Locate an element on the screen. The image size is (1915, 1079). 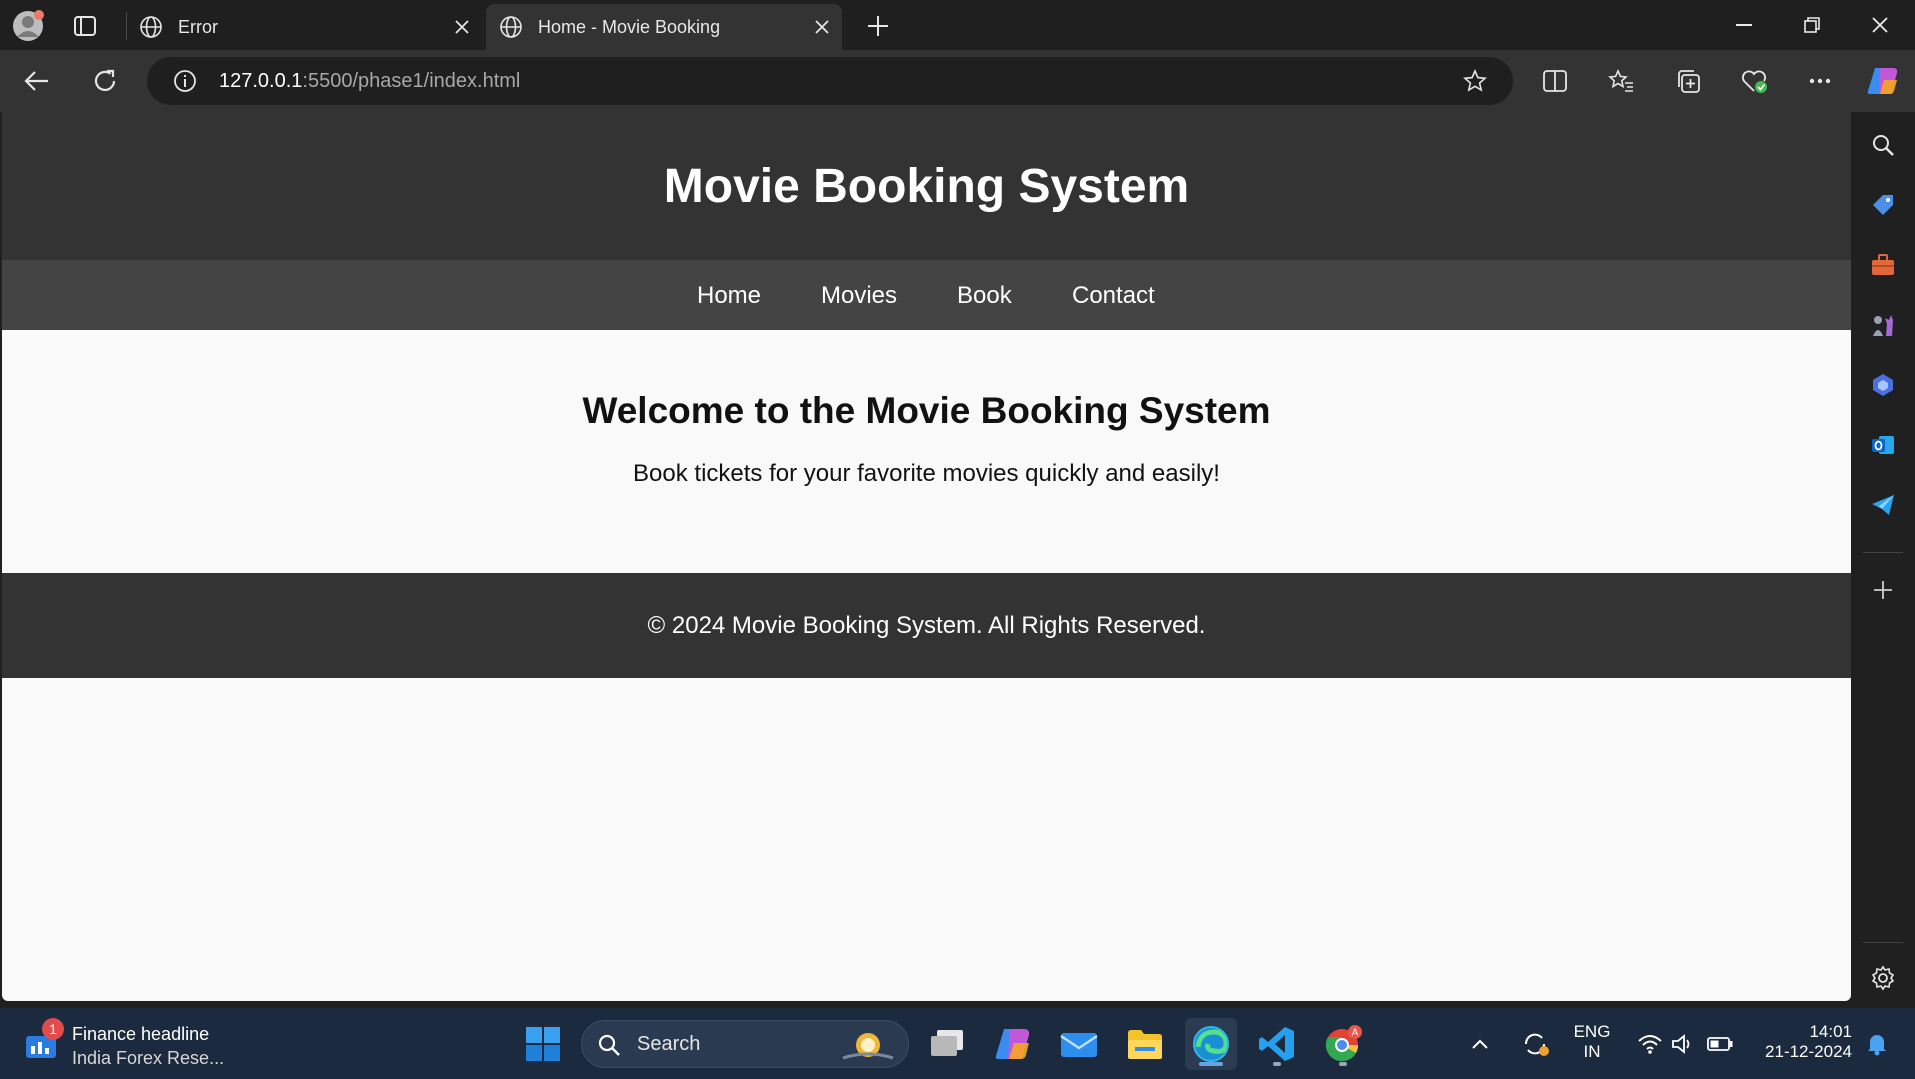
tab-strip: Error Home - Movie Booking is located at coordinates (957, 25).